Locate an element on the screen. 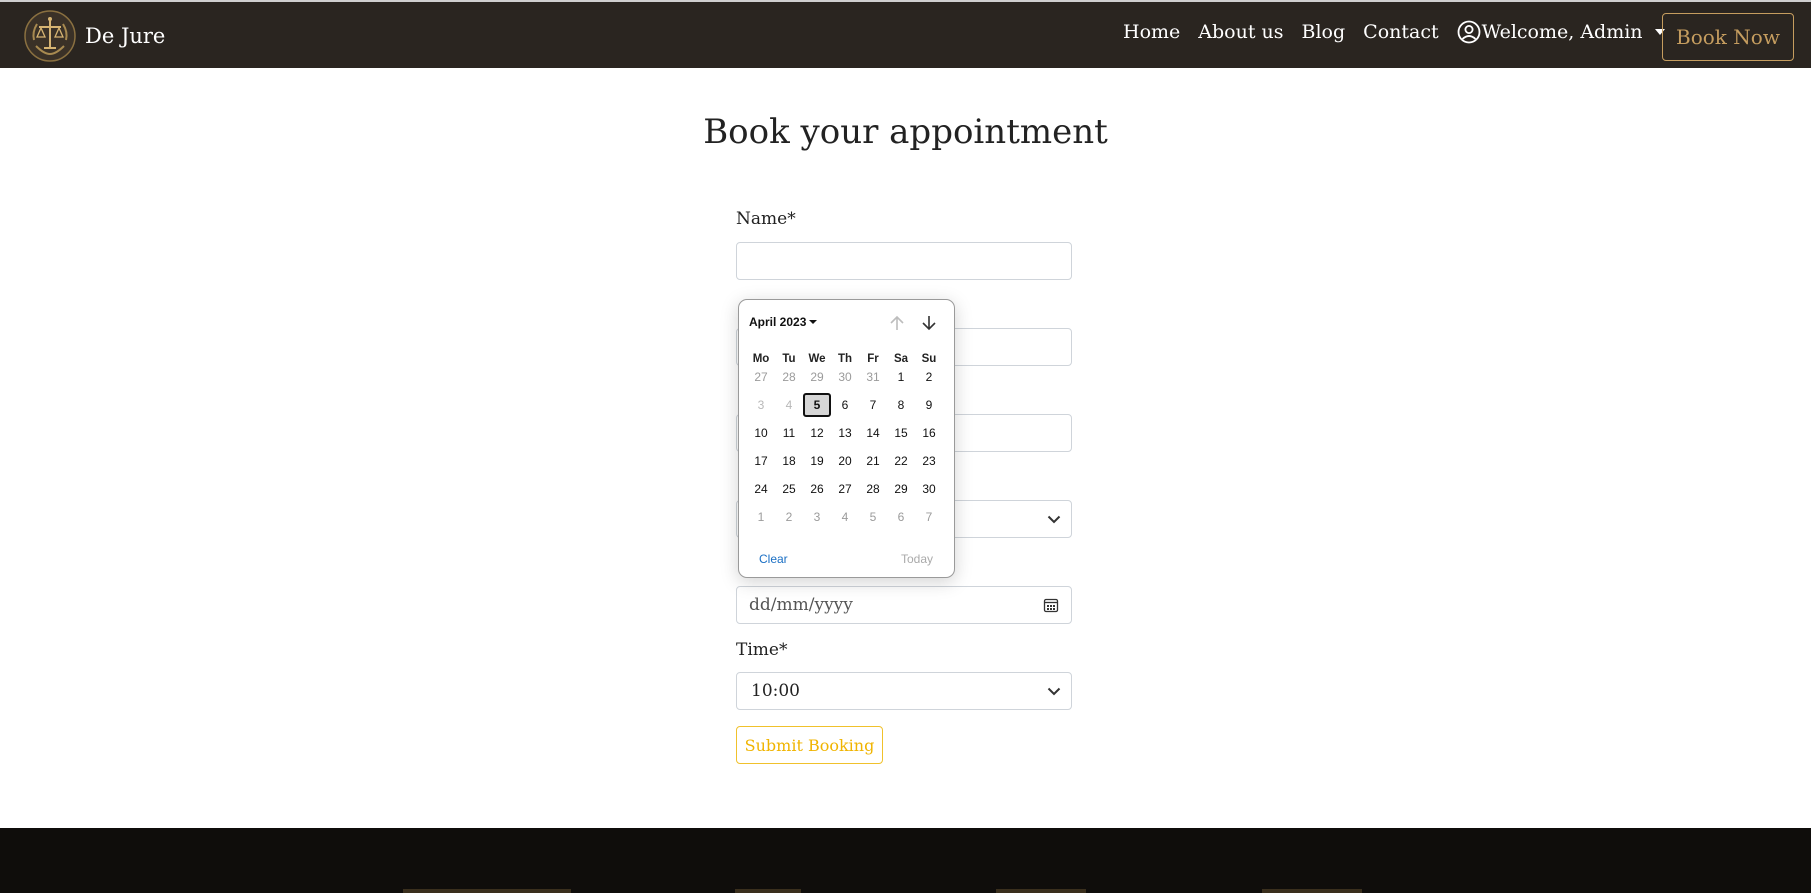 This screenshot has height=893, width=1811. submit-booking-button: Submit Booking is located at coordinates (809, 745).